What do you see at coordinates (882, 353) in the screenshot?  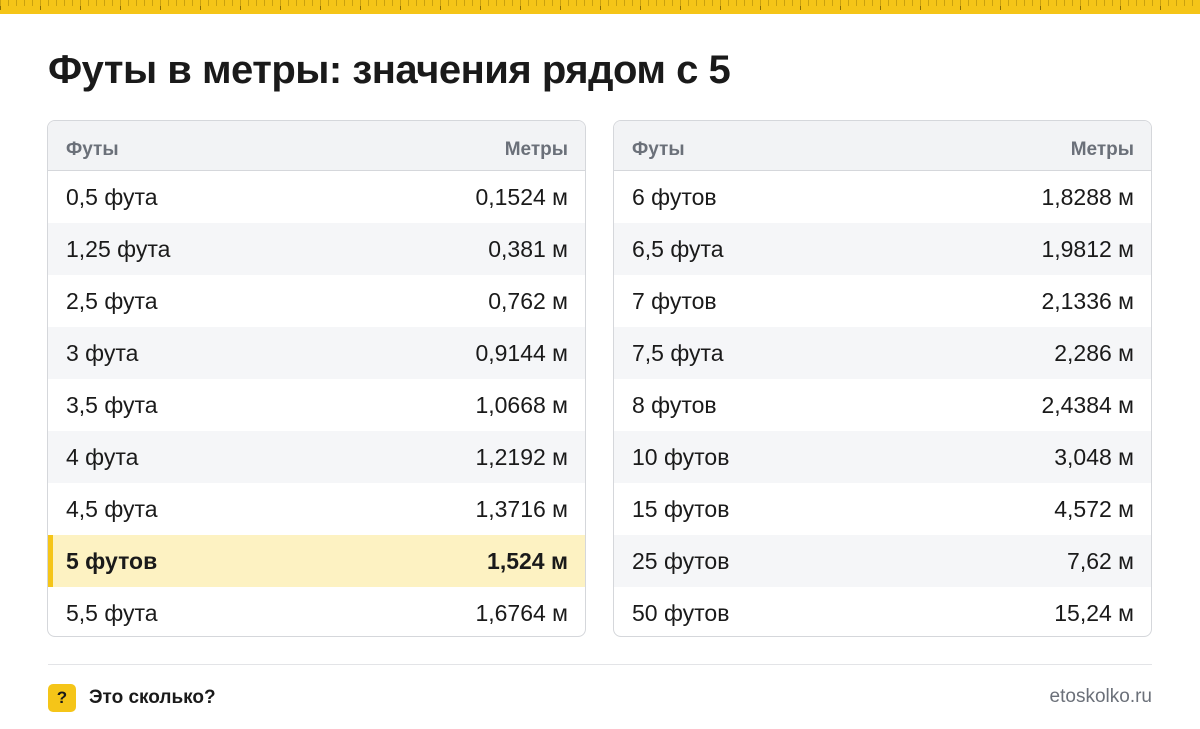 I see `table-row: 7,5 фута 2,286 м` at bounding box center [882, 353].